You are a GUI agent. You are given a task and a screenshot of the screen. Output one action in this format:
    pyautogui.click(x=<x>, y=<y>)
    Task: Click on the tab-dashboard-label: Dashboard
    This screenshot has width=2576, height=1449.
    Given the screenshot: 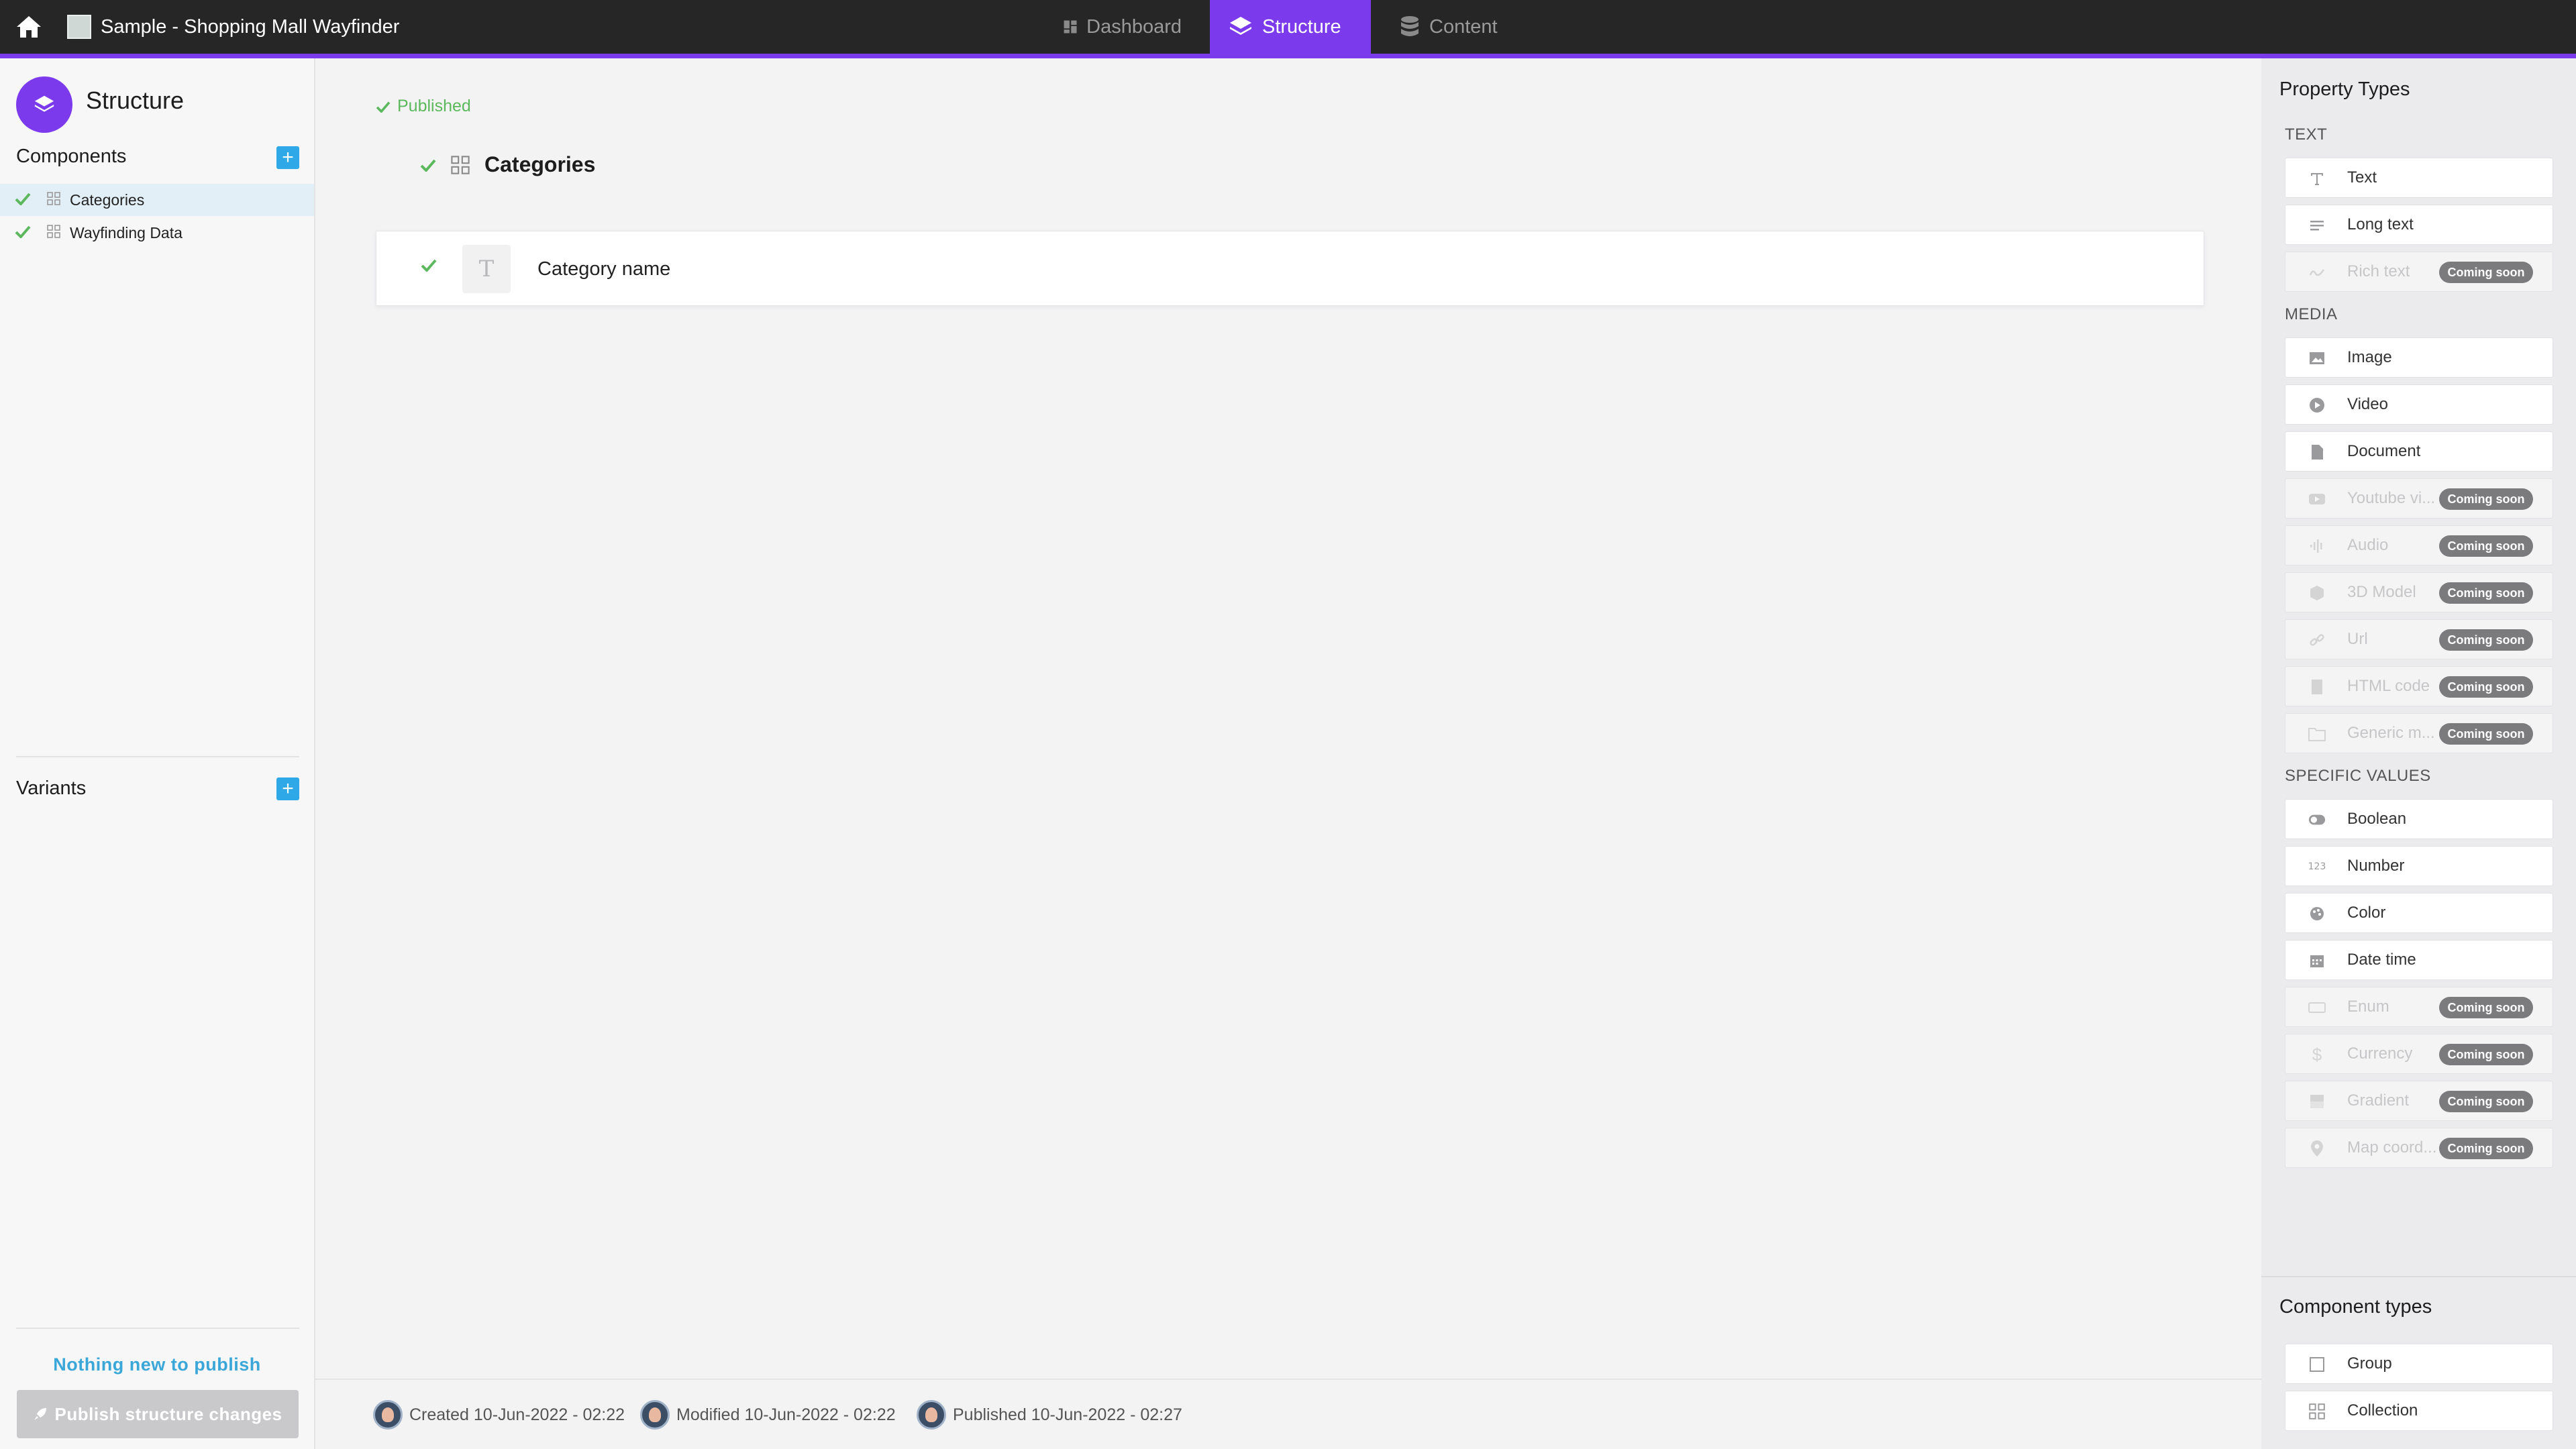 What is the action you would take?
    pyautogui.click(x=1134, y=26)
    